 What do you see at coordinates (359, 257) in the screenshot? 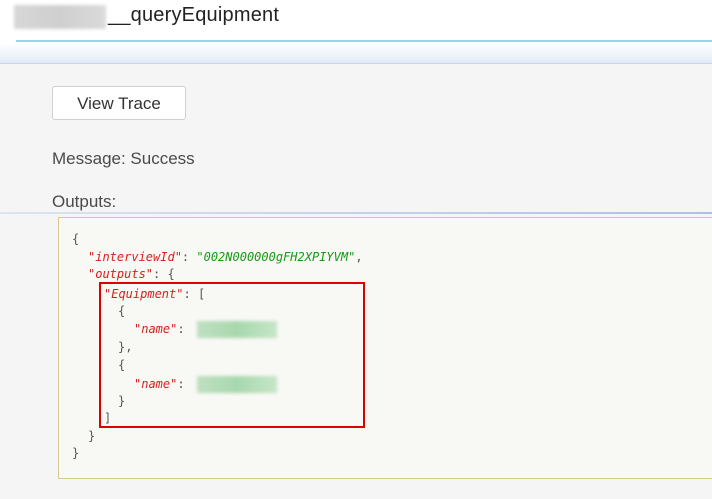
I see `comma: ,` at bounding box center [359, 257].